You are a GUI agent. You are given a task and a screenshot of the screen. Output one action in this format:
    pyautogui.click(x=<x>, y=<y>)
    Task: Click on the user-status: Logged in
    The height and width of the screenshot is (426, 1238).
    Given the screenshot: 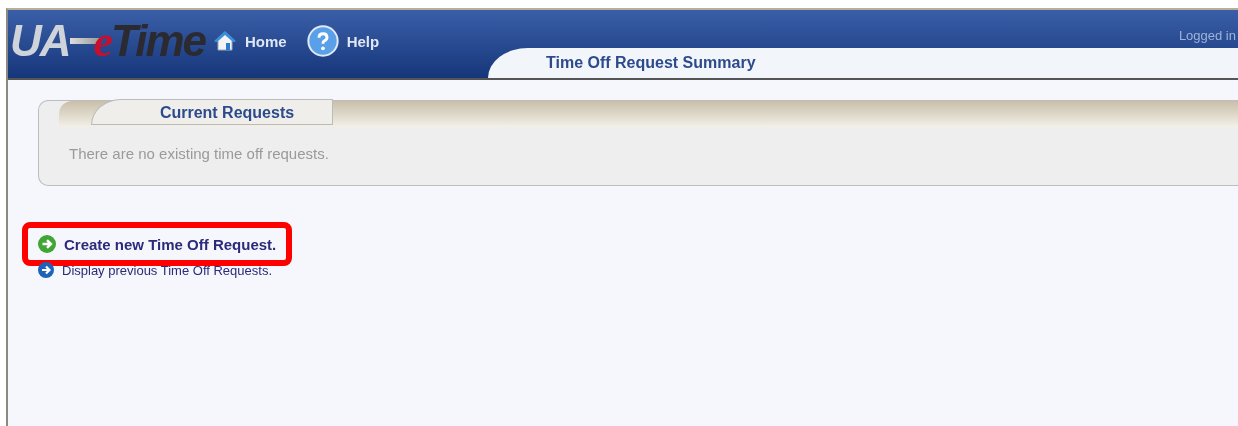 What is the action you would take?
    pyautogui.click(x=1207, y=35)
    